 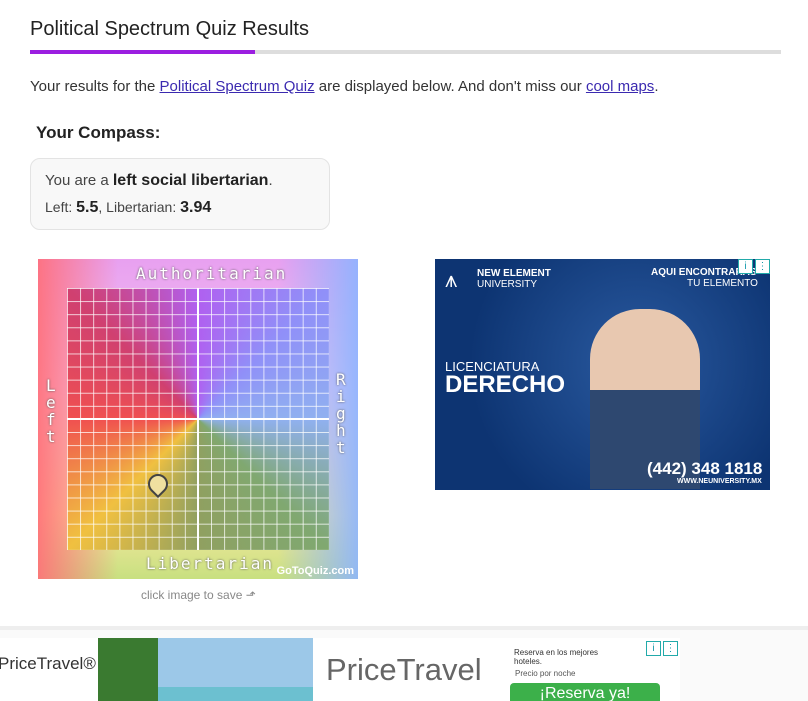 What do you see at coordinates (196, 207) in the screenshot?
I see `lib-value: 3.94` at bounding box center [196, 207].